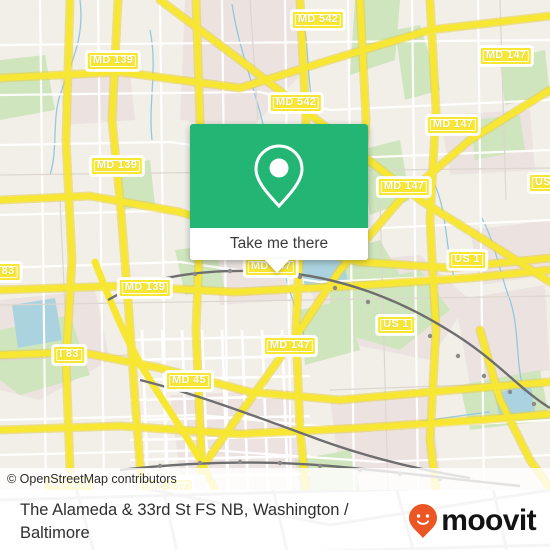 The height and width of the screenshot is (550, 550). I want to click on road-shield: I 83, so click(69, 355).